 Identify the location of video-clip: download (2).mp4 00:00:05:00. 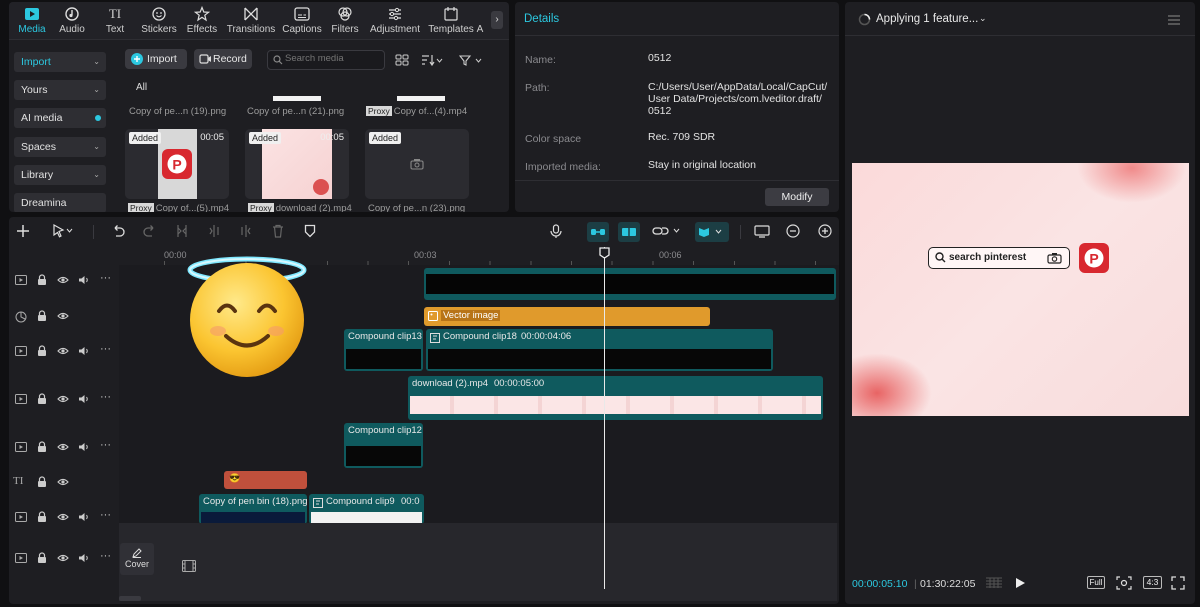
(615, 398).